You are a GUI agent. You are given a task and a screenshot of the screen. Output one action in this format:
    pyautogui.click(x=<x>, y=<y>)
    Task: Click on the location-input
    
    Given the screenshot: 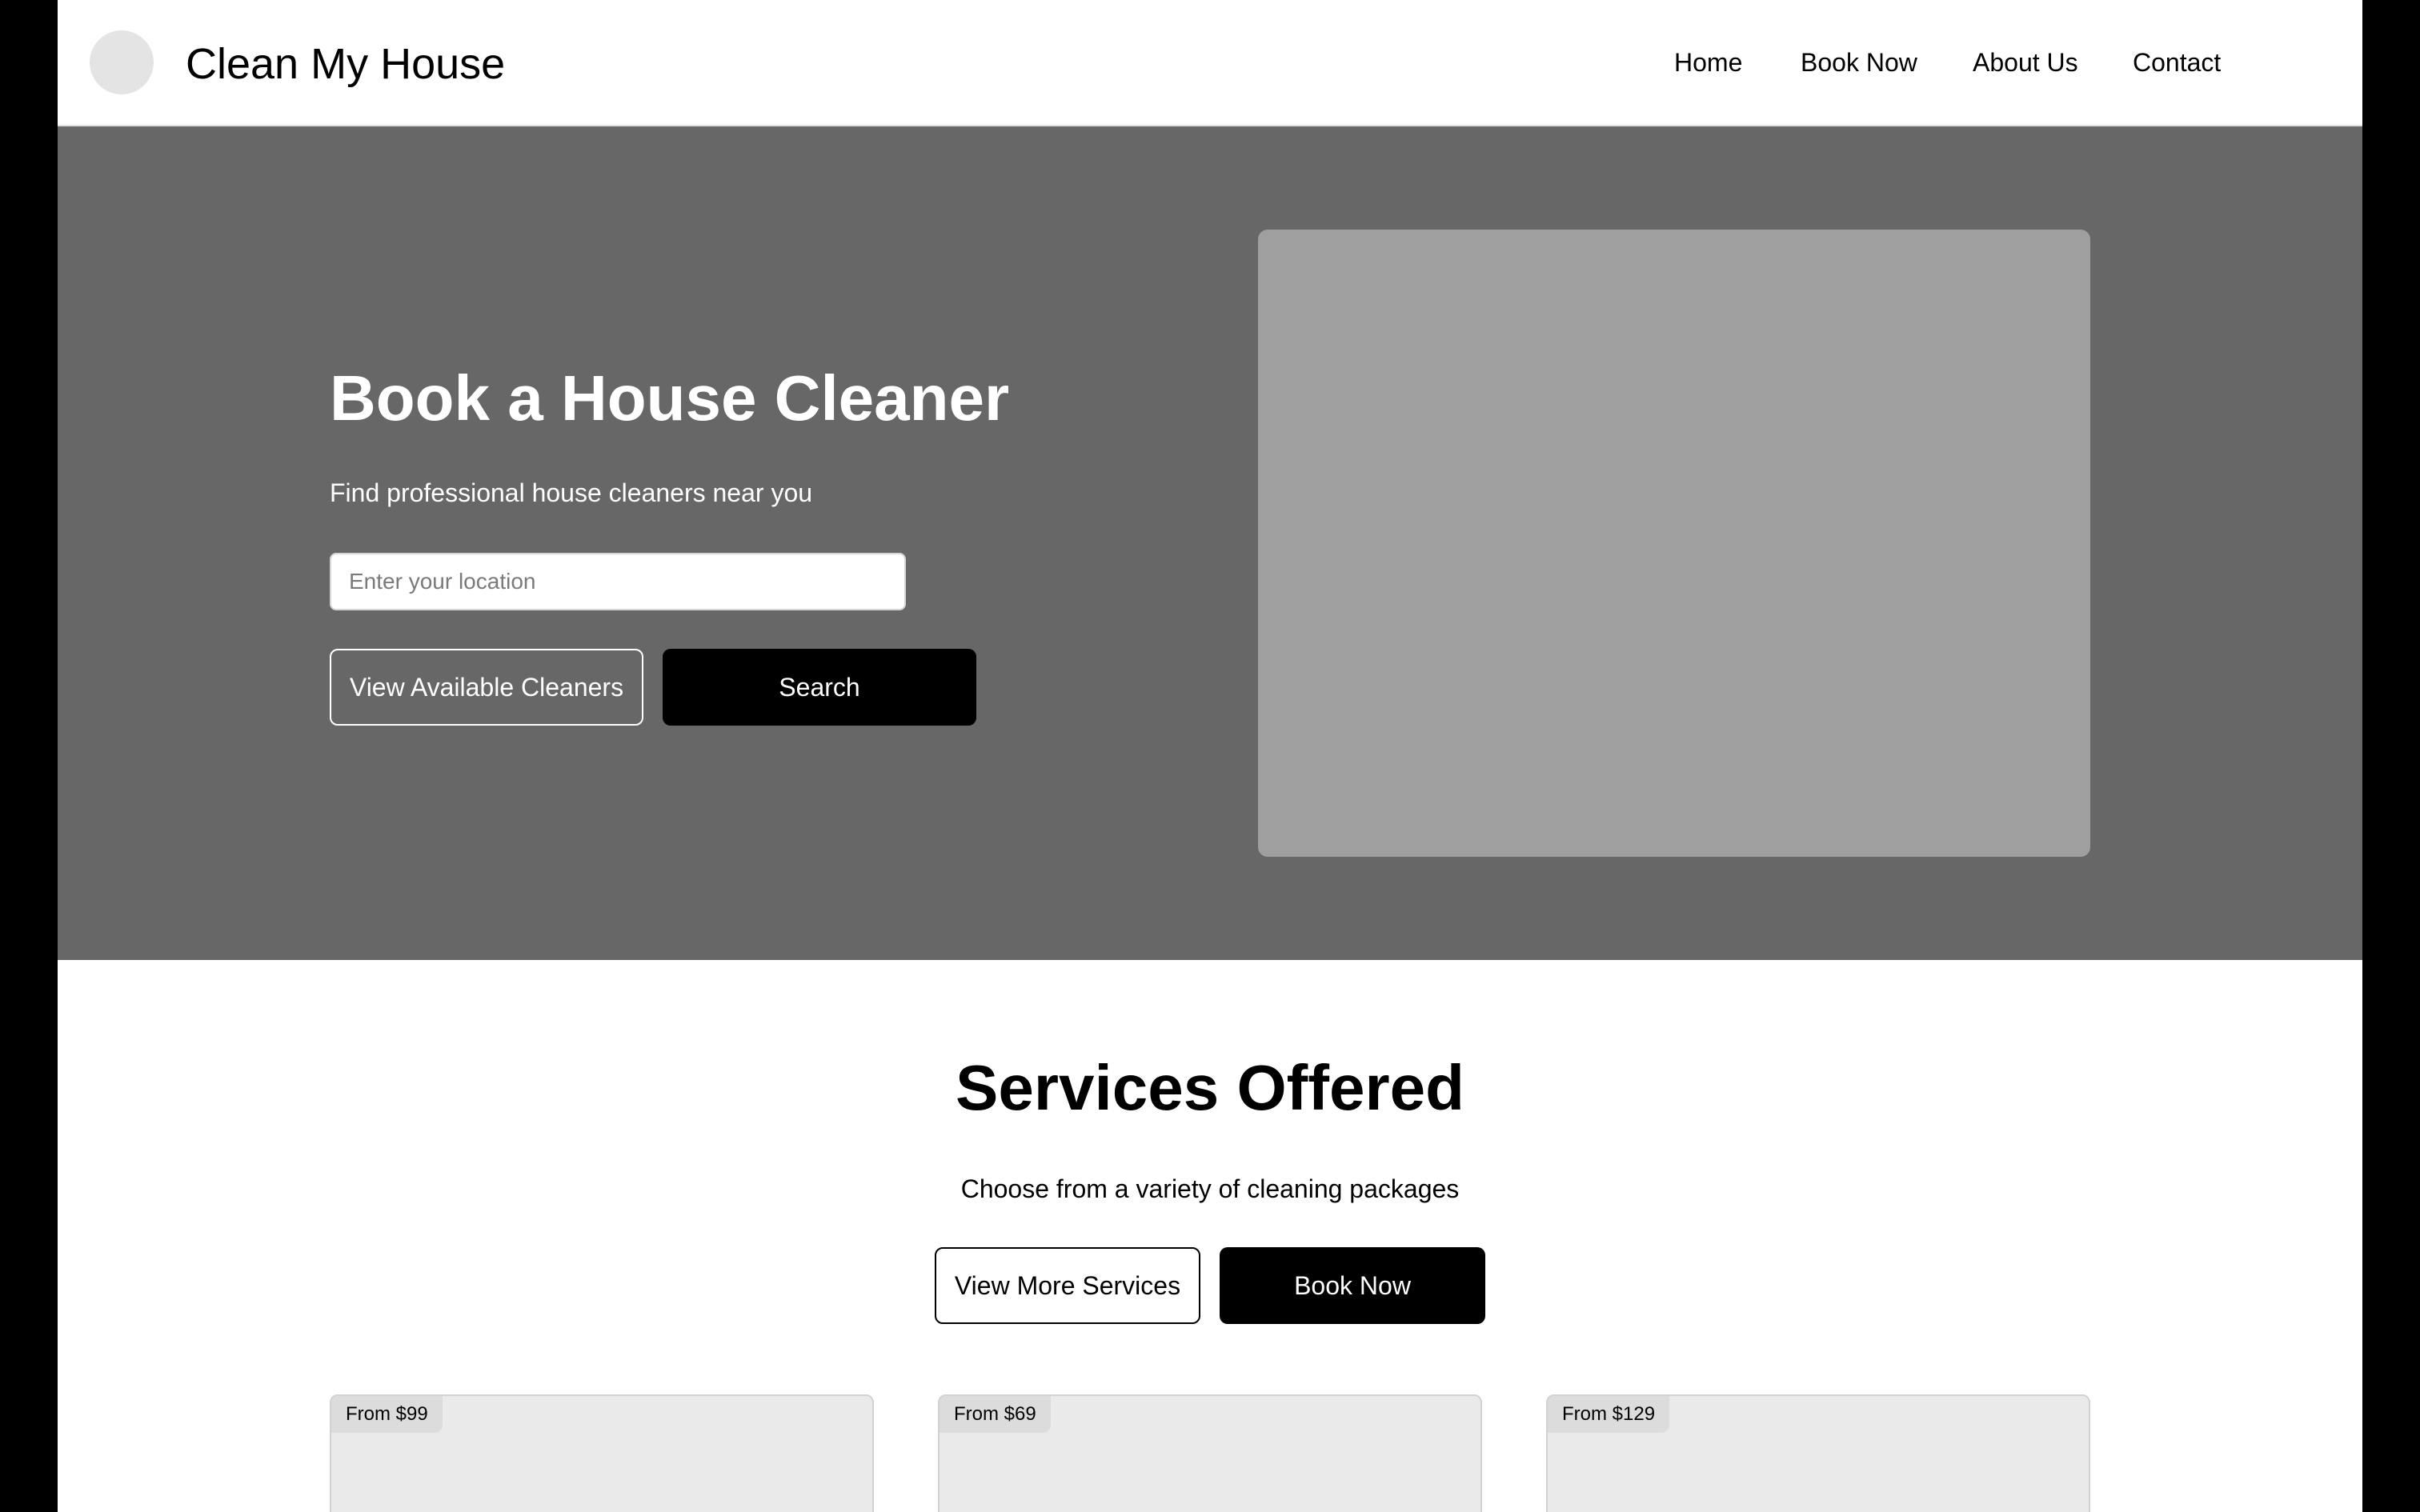 What is the action you would take?
    pyautogui.click(x=618, y=581)
    